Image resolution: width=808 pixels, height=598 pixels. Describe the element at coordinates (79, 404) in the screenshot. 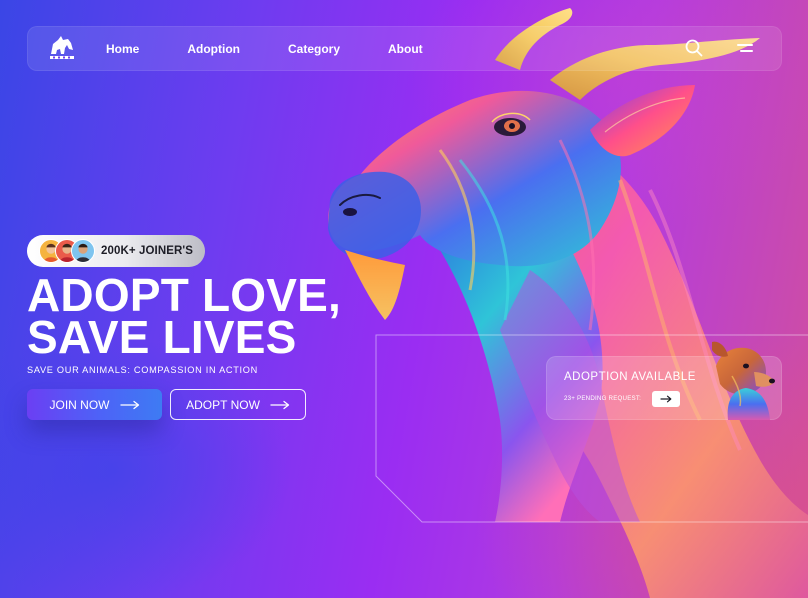

I see `join-now-label: JOIN NOW` at that location.